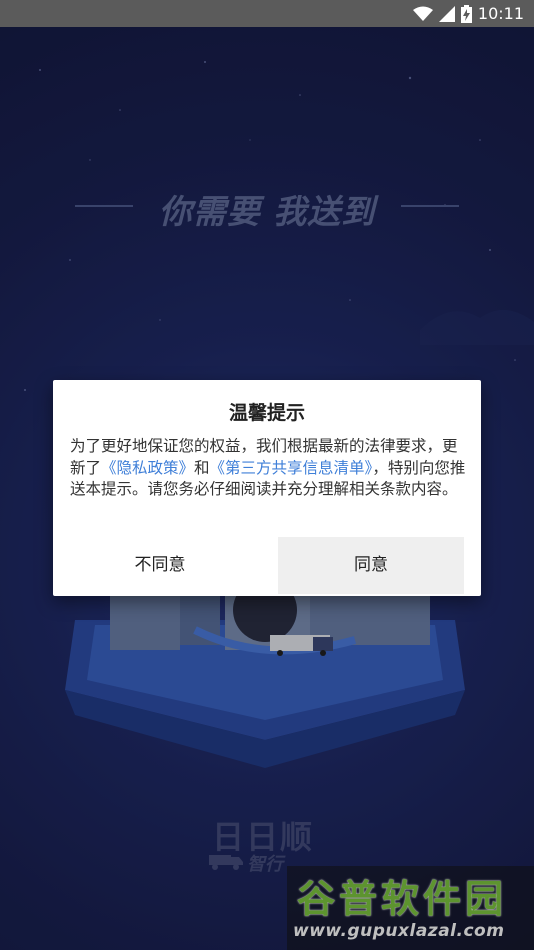  I want to click on battery-charging-icon, so click(466, 13).